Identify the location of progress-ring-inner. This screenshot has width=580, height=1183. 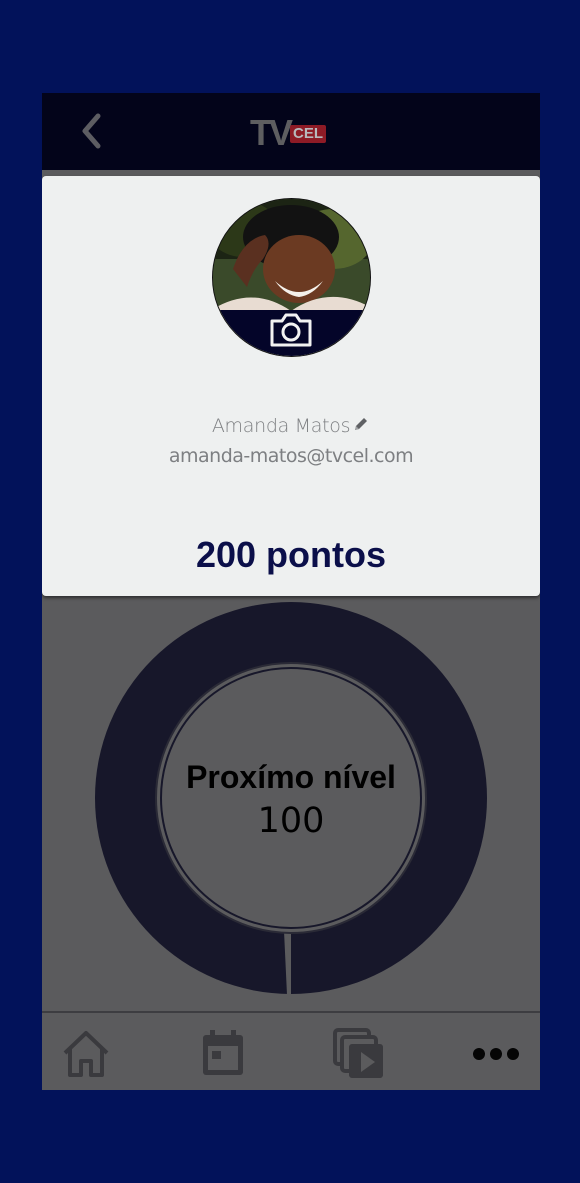
(291, 798).